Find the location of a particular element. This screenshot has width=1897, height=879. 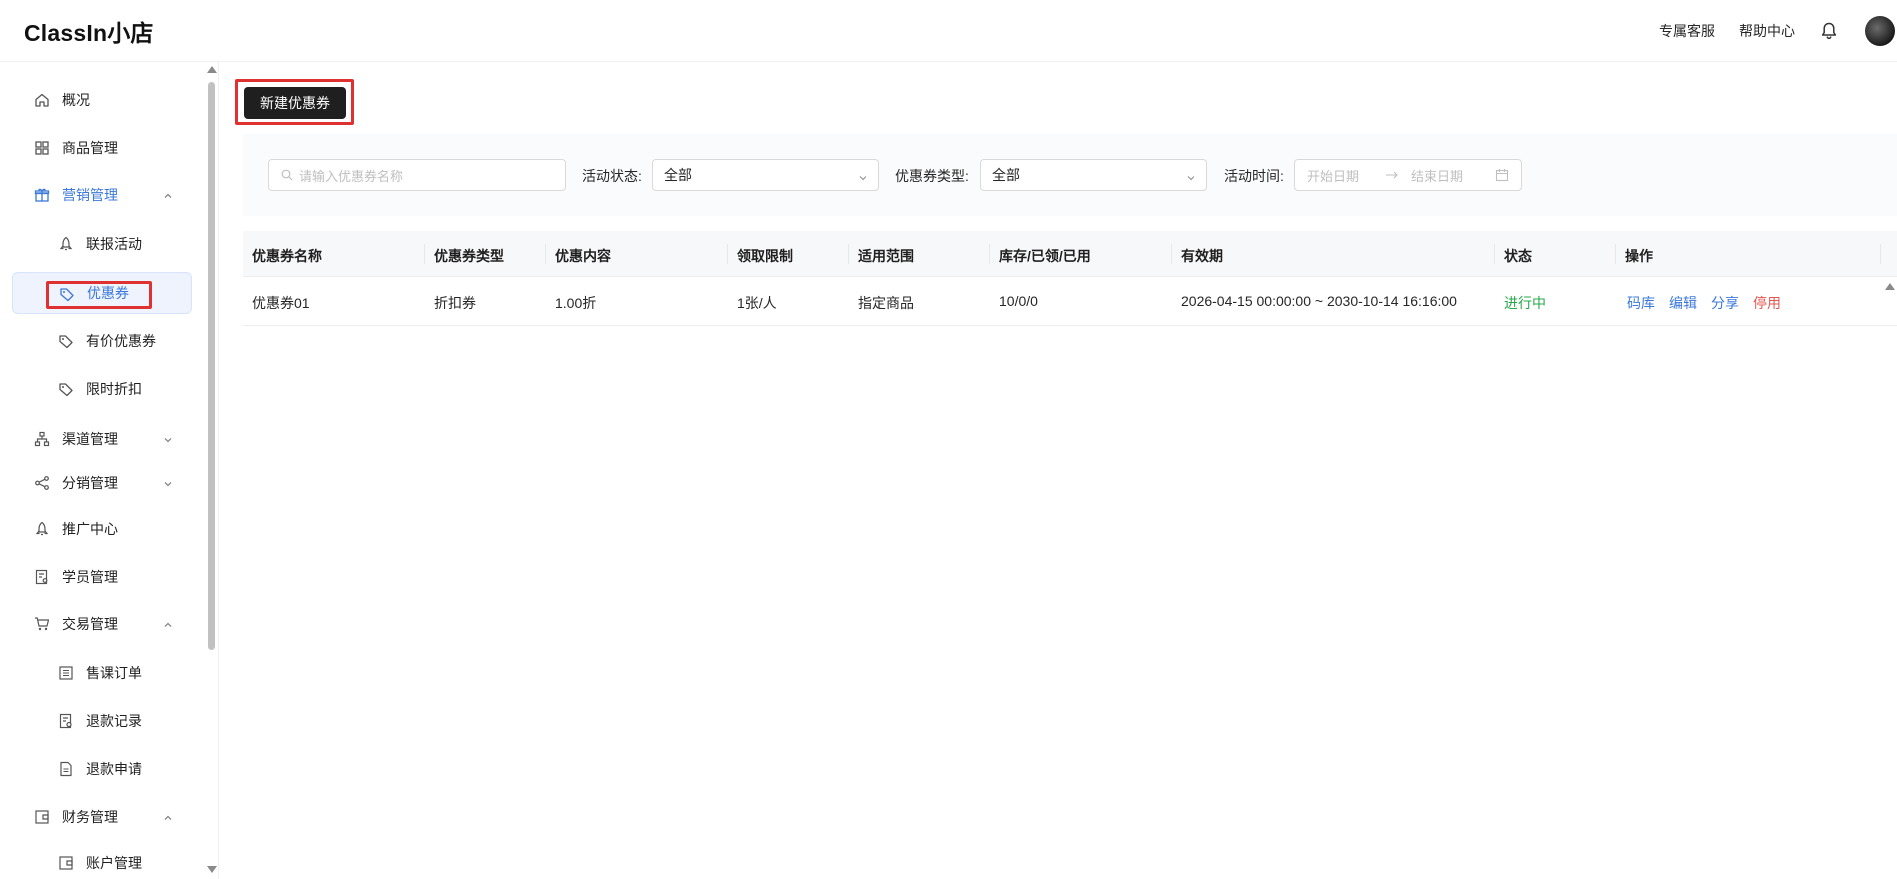

top-header: ClassIn小店 专属客服 帮助中心 is located at coordinates (948, 31).